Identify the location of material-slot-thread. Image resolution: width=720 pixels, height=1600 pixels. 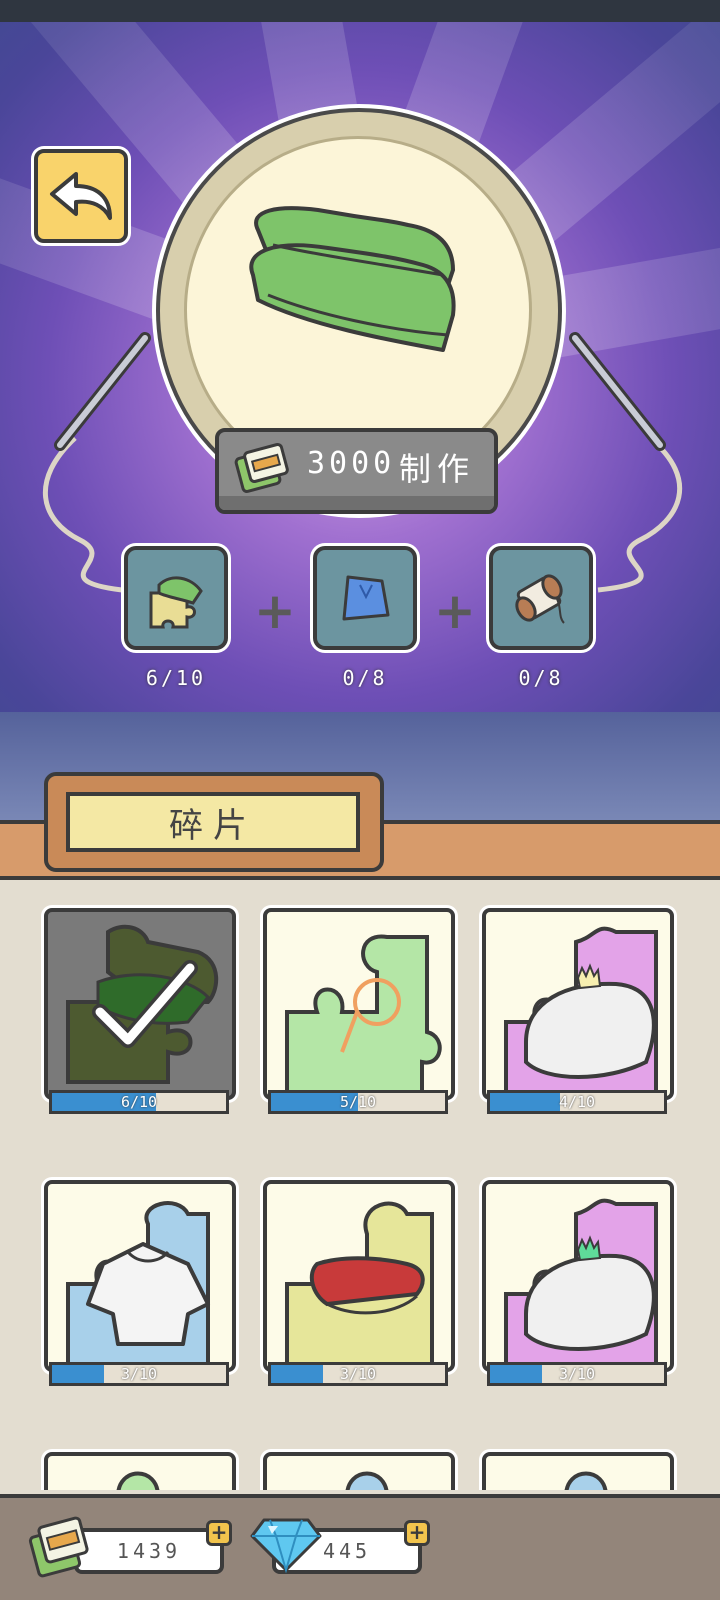
(541, 598).